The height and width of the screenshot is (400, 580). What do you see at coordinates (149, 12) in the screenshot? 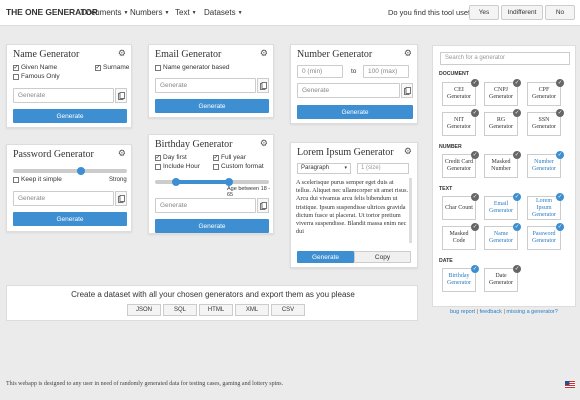
I see `nav-numbers: Numbers ▼` at bounding box center [149, 12].